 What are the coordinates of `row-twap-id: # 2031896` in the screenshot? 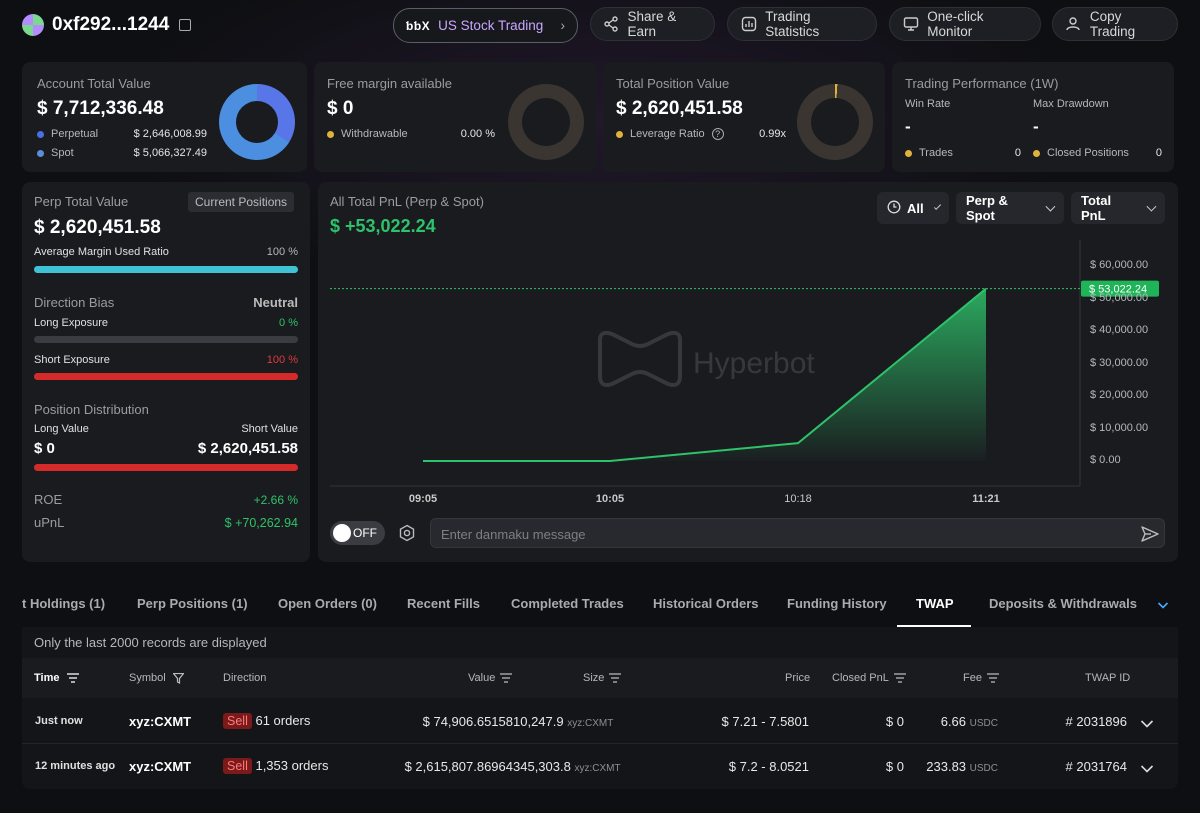 It's located at (1096, 721).